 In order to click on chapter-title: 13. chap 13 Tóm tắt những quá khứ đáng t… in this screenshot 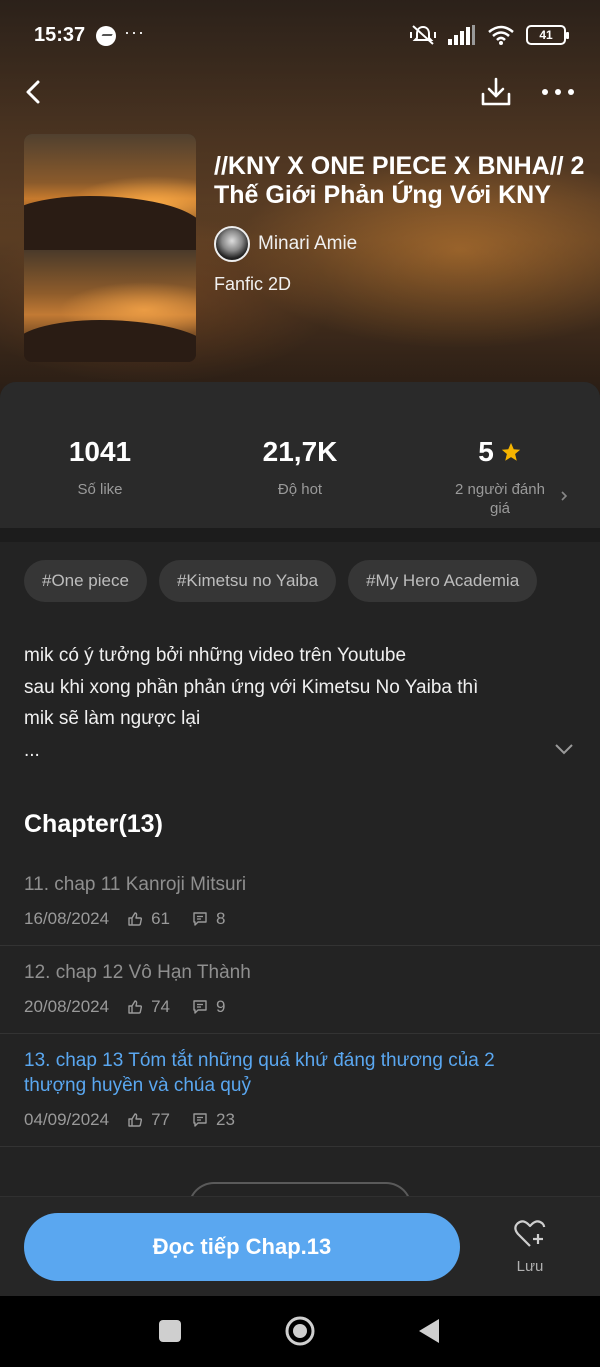, I will do `click(259, 1073)`.